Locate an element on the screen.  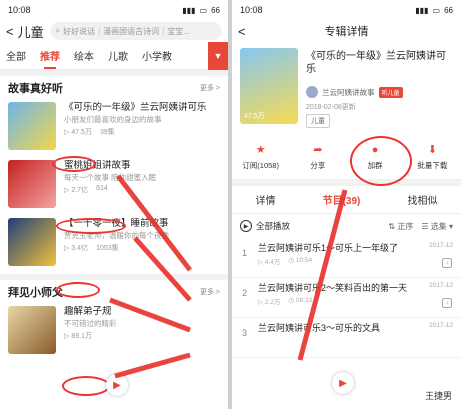
search-icon: ⌕ is located at coordinates (58, 30).